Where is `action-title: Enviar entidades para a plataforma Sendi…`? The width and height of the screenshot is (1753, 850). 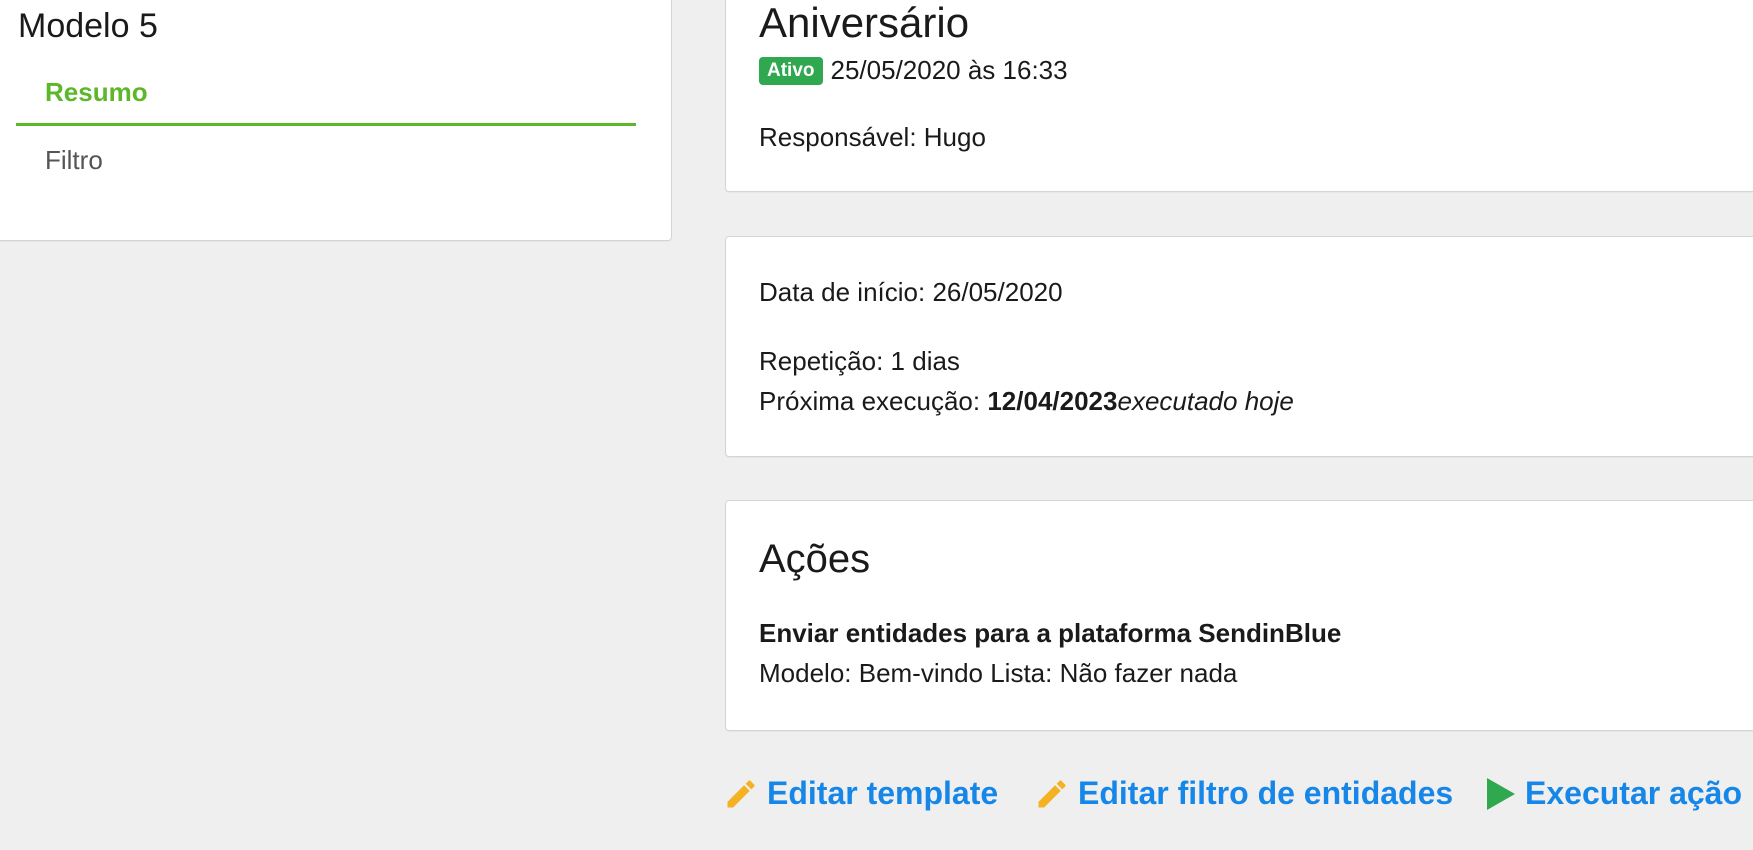
action-title: Enviar entidades para a plataforma Sendi… is located at coordinates (1050, 633).